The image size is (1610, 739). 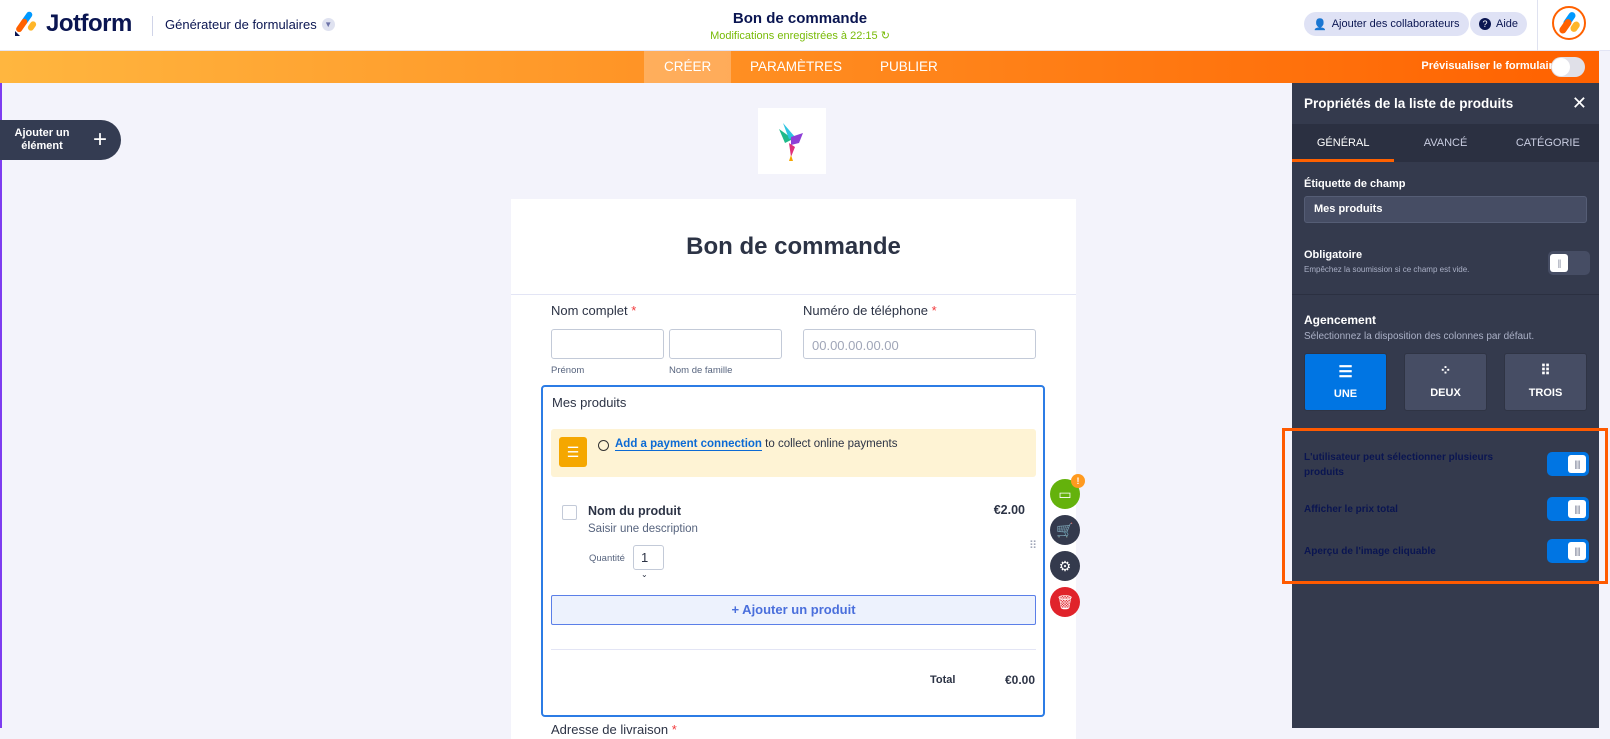 I want to click on total-label: Total, so click(x=943, y=680).